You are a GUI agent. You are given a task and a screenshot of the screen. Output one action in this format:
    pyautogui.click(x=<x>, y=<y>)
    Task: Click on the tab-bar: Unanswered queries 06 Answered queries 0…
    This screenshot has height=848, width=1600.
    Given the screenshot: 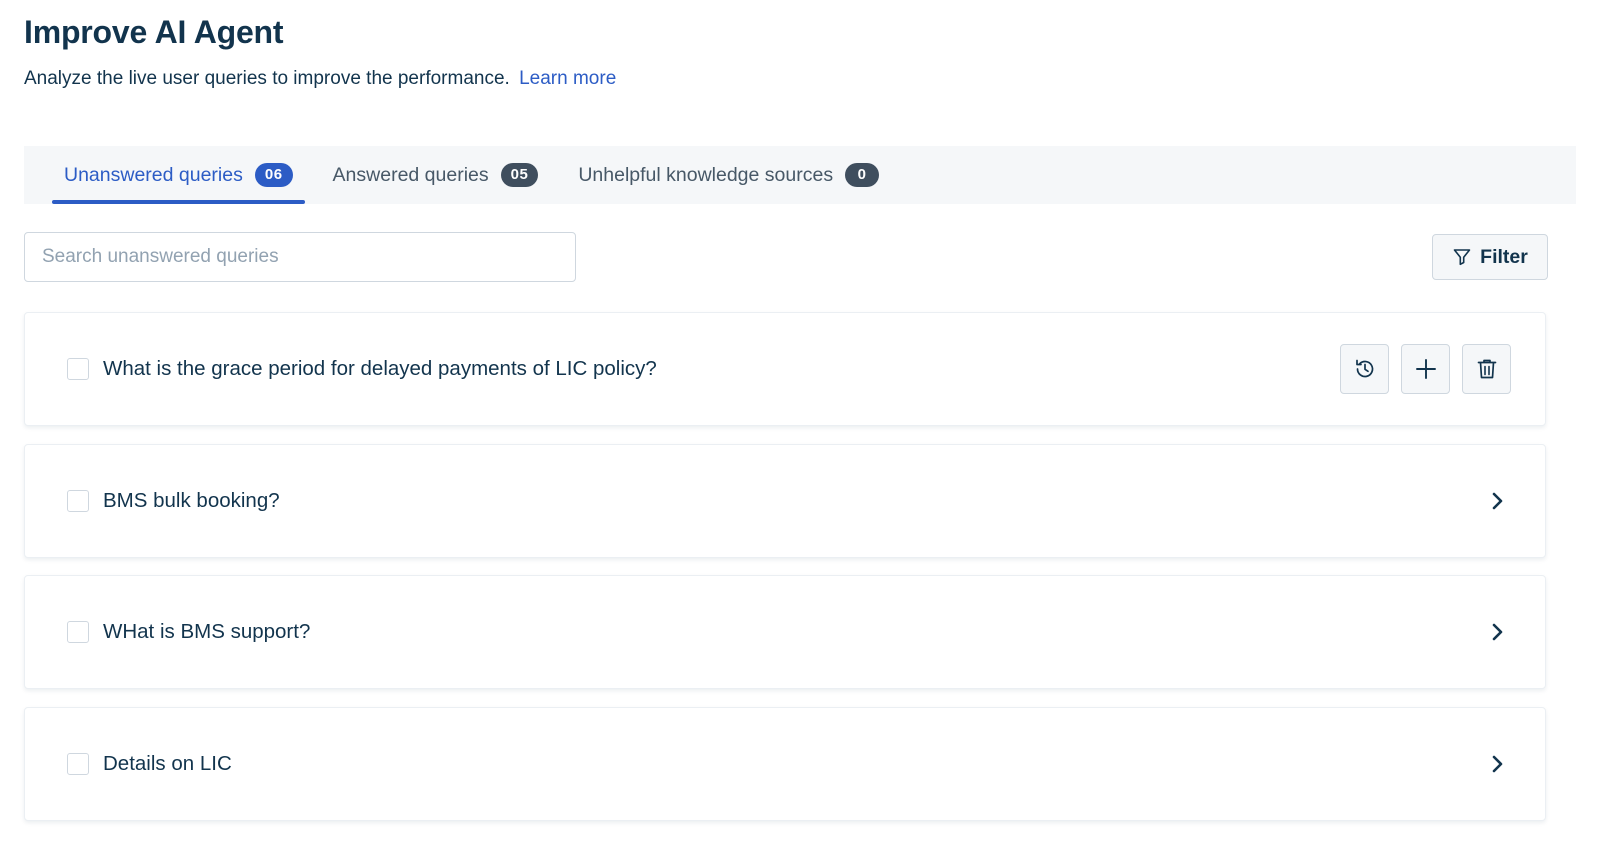 What is the action you would take?
    pyautogui.click(x=800, y=175)
    